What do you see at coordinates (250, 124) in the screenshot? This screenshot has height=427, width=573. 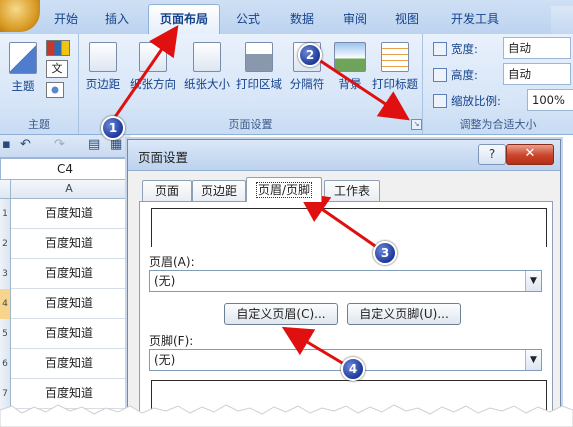 I see `page-setup-group-label: 页面设置` at bounding box center [250, 124].